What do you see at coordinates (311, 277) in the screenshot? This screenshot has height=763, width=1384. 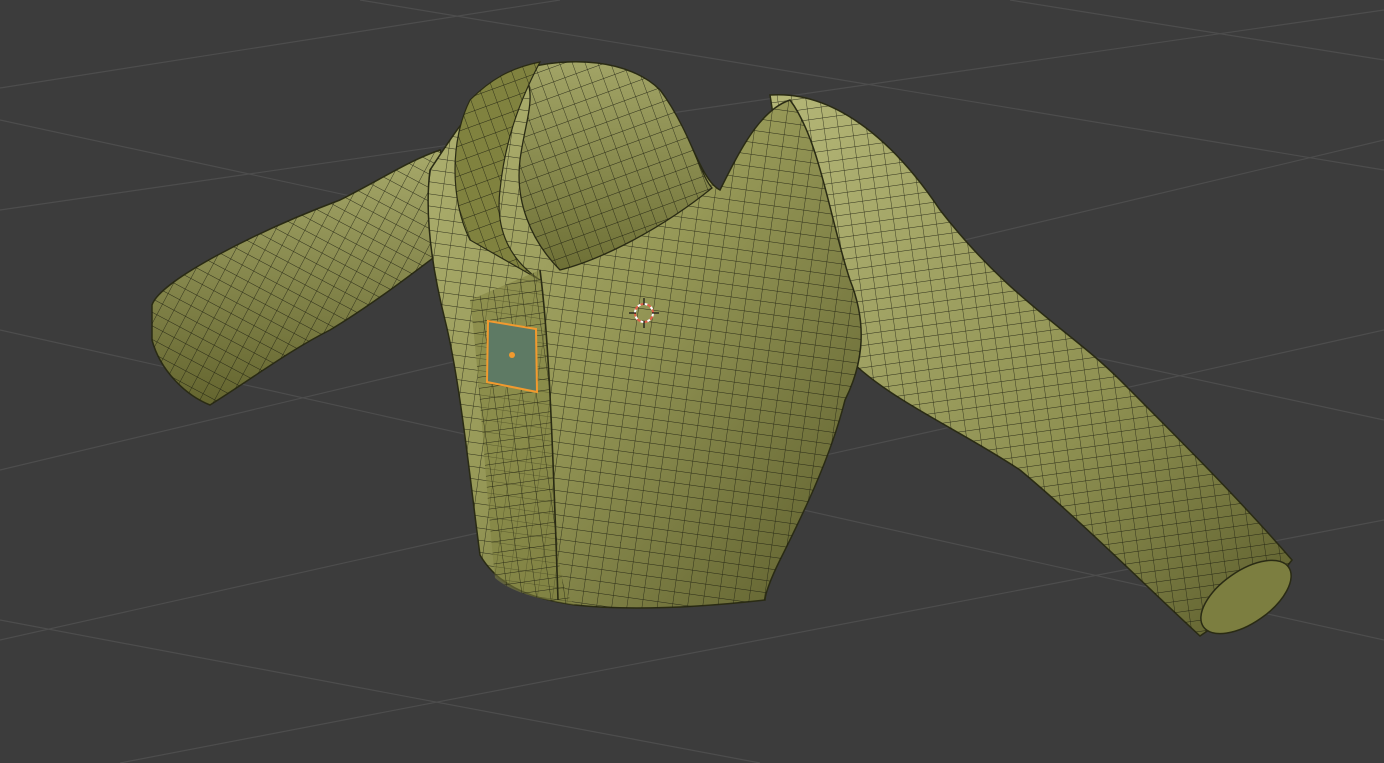 I see `left-sleeve` at bounding box center [311, 277].